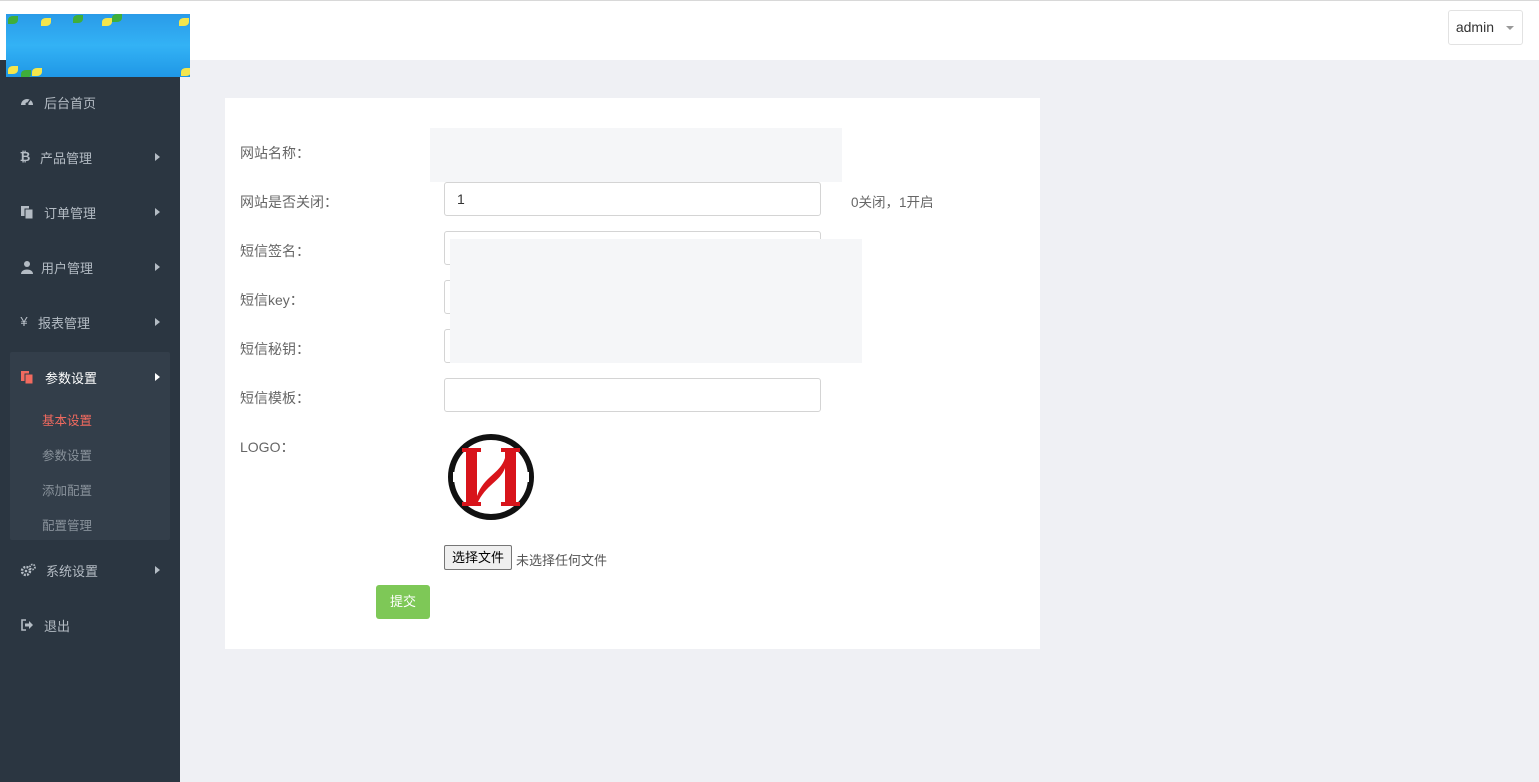  Describe the element at coordinates (67, 454) in the screenshot. I see `sidebar-subitem-param-settings: 参数设置` at that location.